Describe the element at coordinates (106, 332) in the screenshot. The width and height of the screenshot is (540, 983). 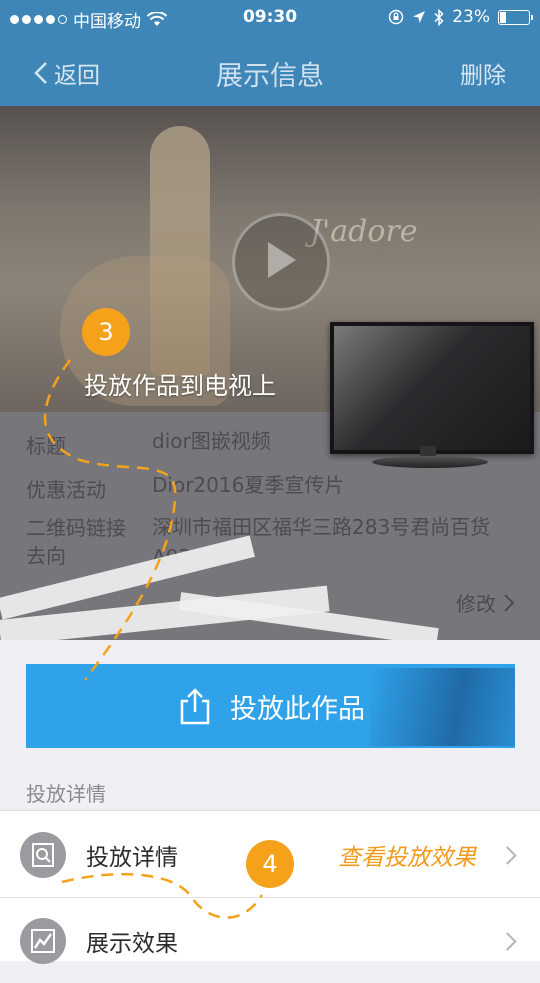
I see `step3-badge: 3` at that location.